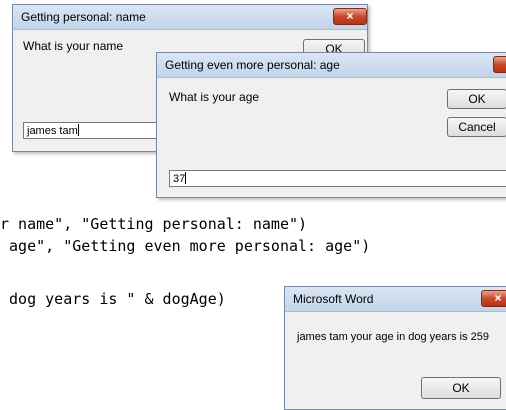 Image resolution: width=506 pixels, height=410 pixels. Describe the element at coordinates (395, 299) in the screenshot. I see `dialog-titlebar: Microsoft Word ×` at that location.